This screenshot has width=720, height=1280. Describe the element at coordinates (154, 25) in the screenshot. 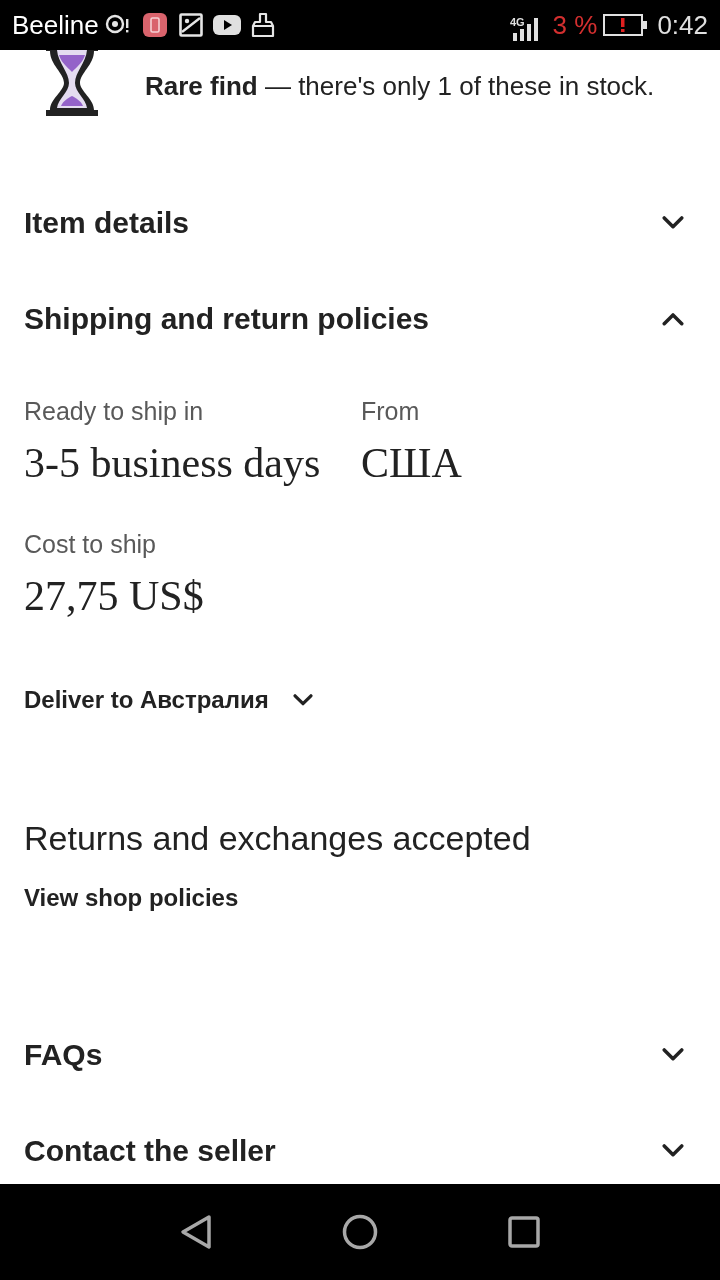

I see `battery-app-icon` at that location.